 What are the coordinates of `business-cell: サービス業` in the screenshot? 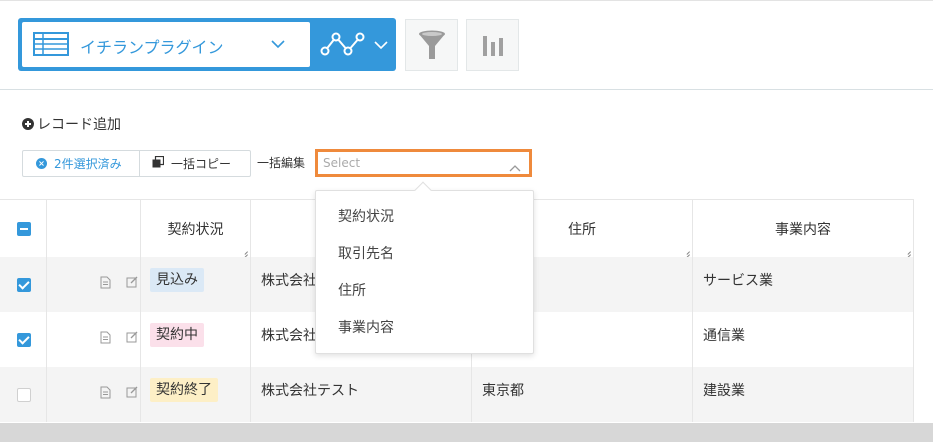 It's located at (803, 284).